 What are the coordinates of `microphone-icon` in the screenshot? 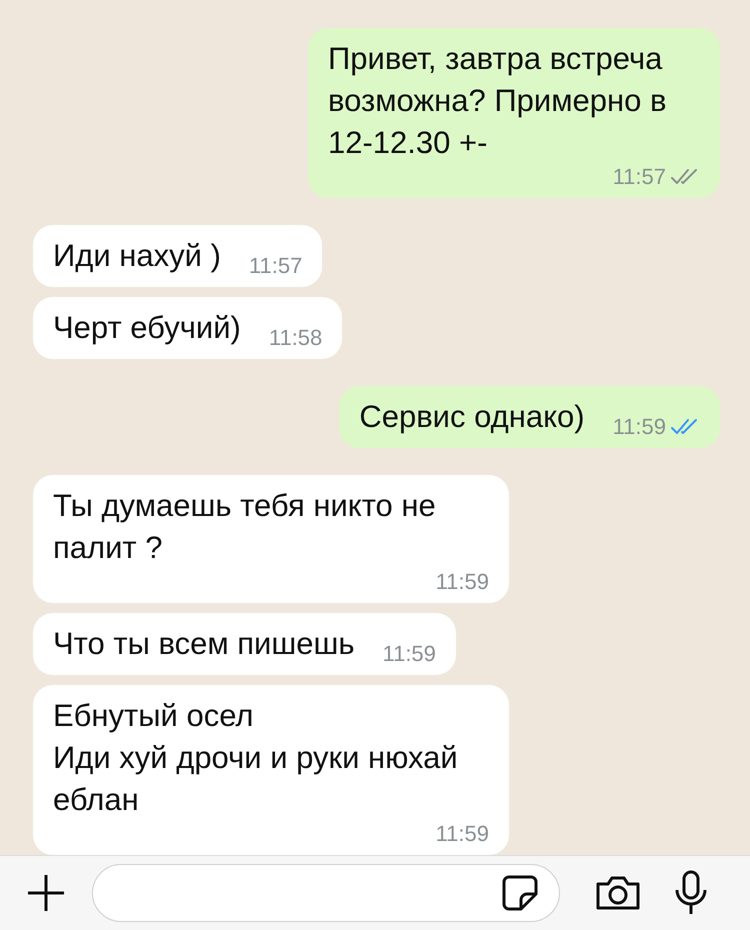 It's located at (691, 893).